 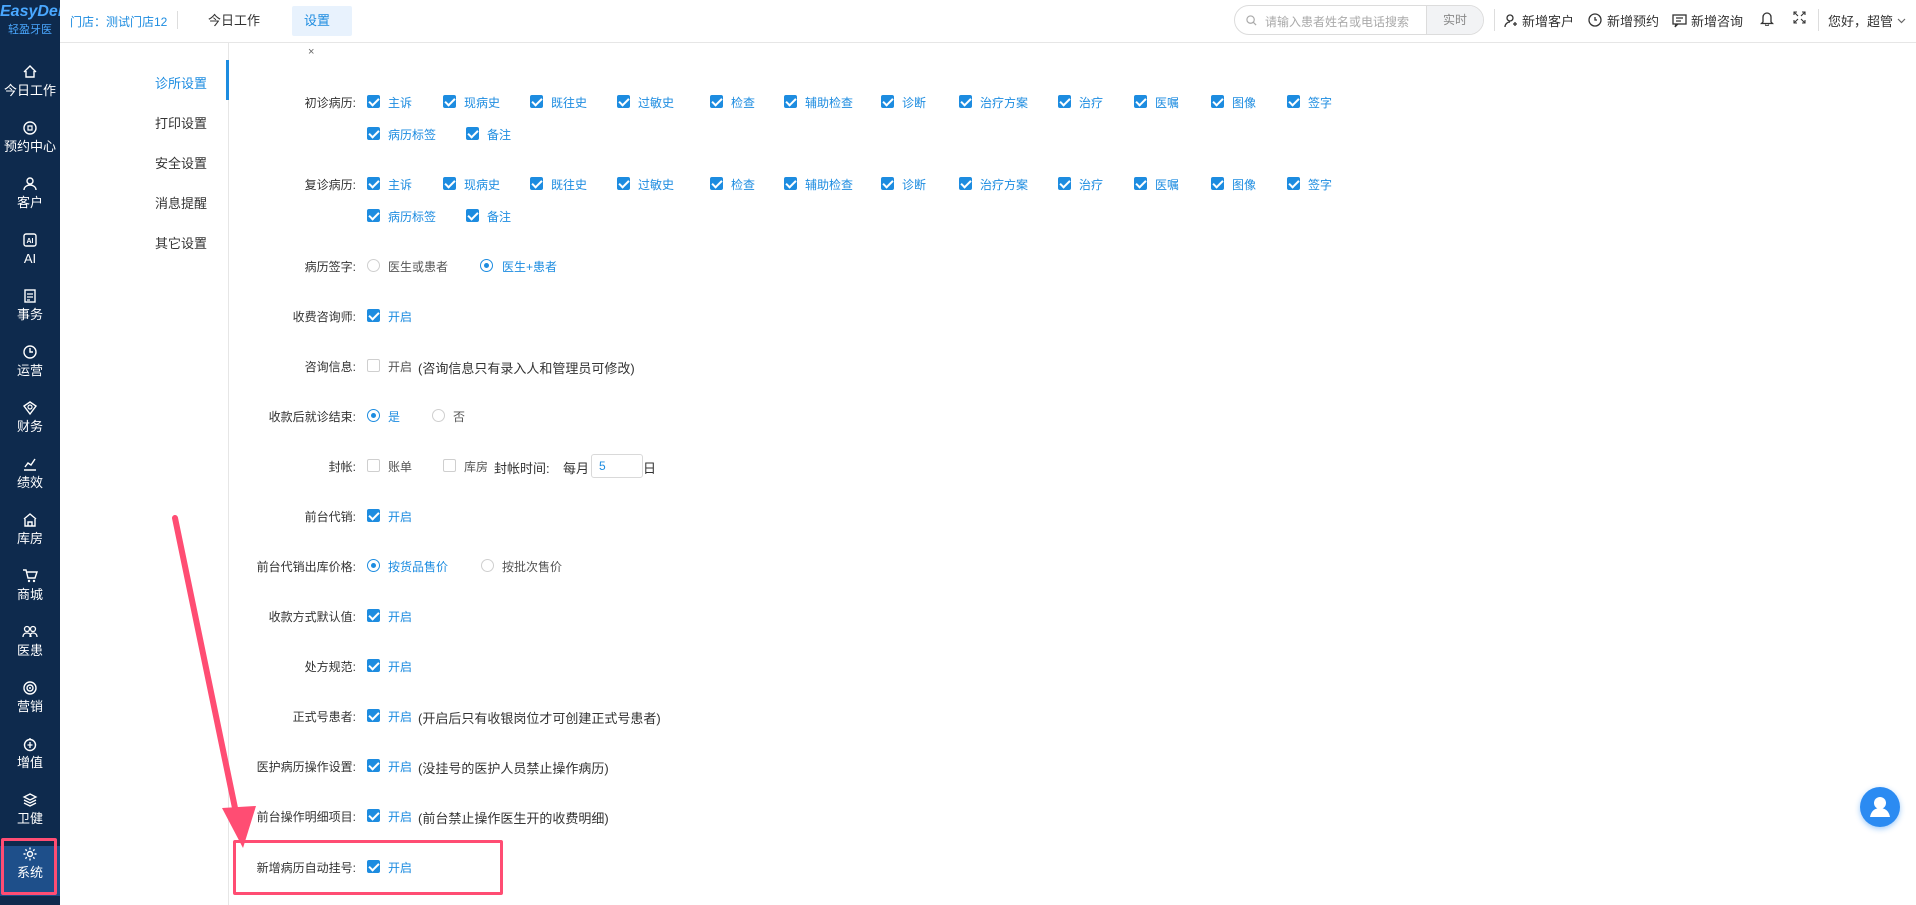 What do you see at coordinates (569, 184) in the screenshot?
I see `return-record-option-label: 既往史` at bounding box center [569, 184].